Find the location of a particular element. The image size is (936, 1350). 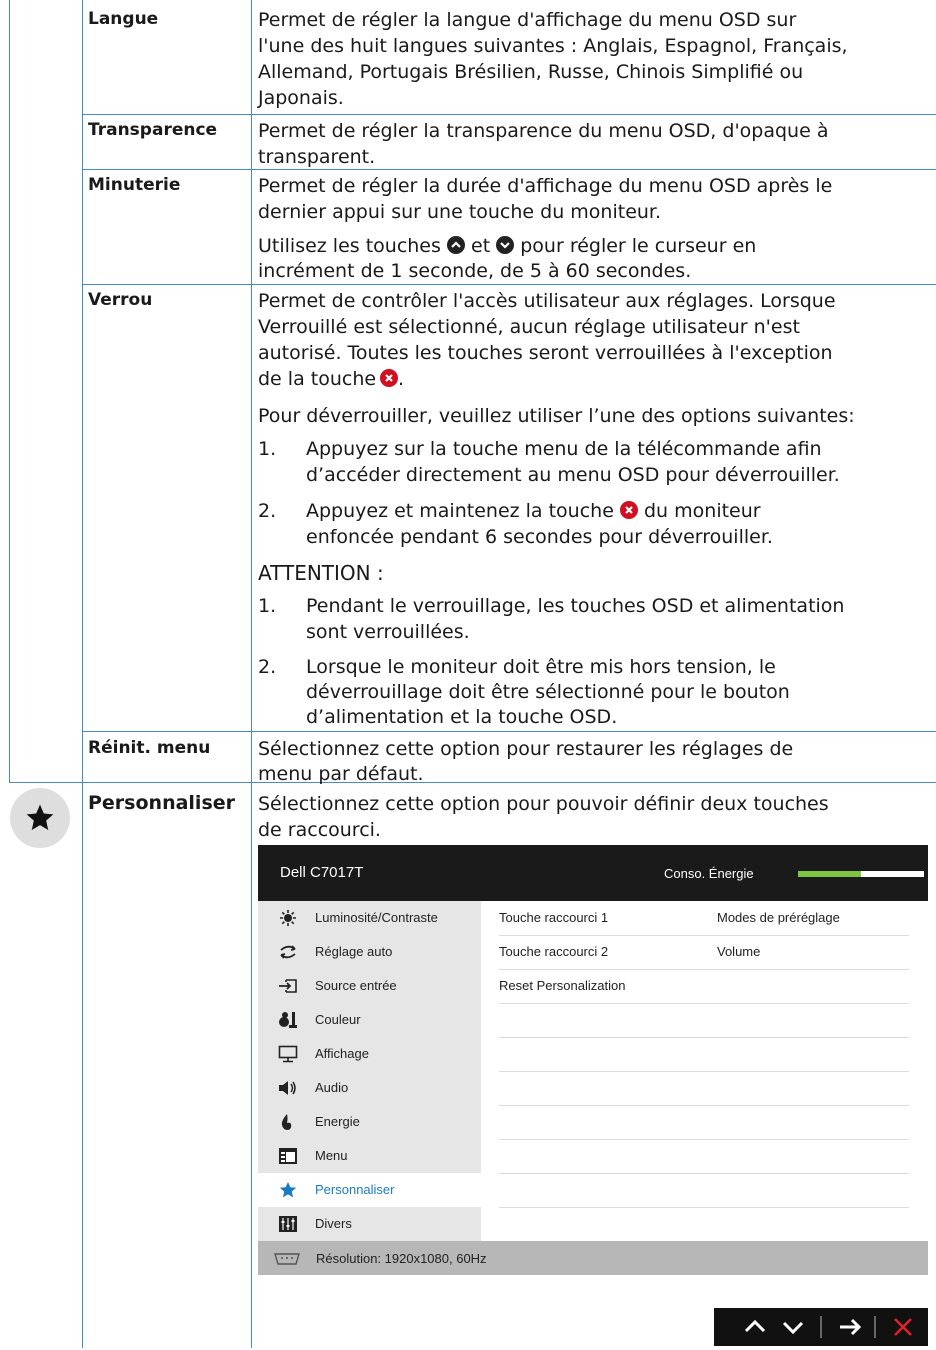

osd-menu-item-luminosite: Luminosité/Contraste is located at coordinates (369, 918).